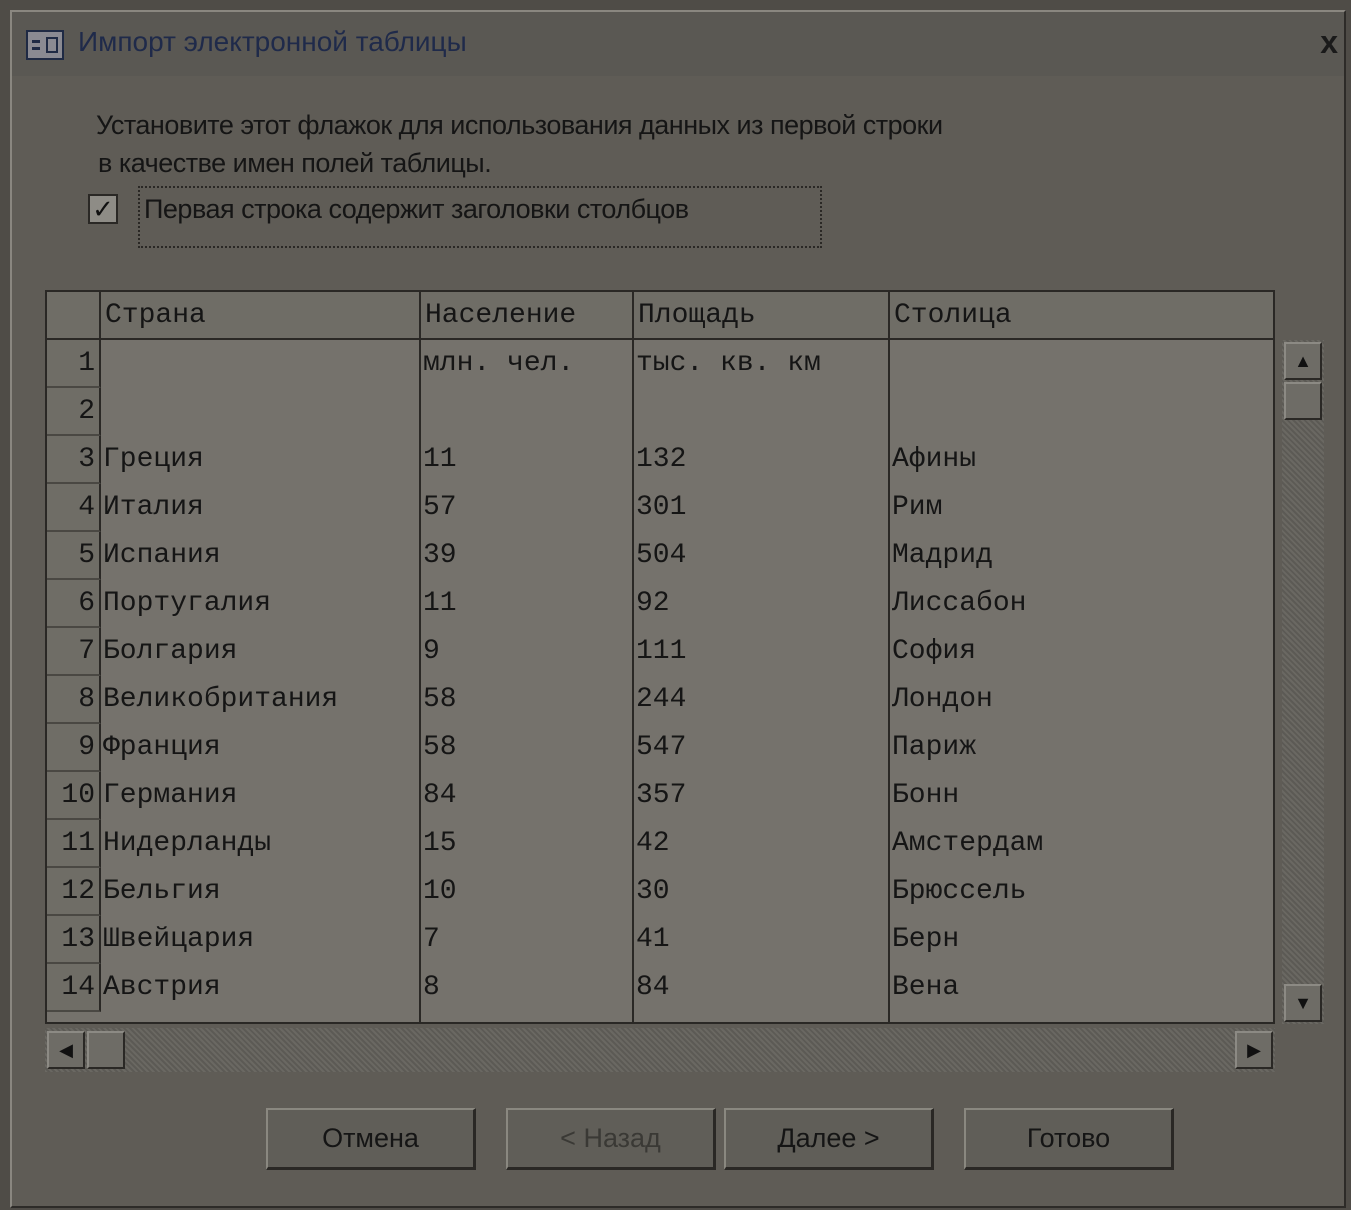 The height and width of the screenshot is (1210, 1351). I want to click on cell-capital: Вена, so click(926, 987).